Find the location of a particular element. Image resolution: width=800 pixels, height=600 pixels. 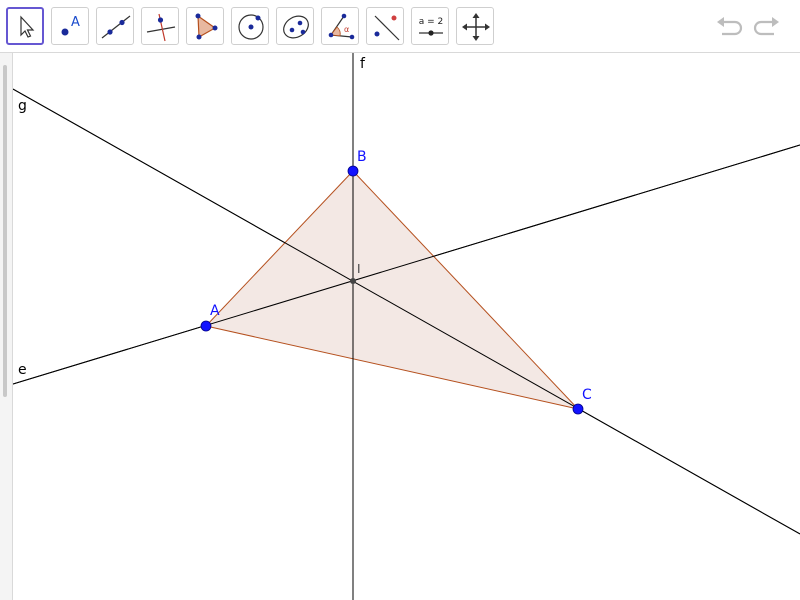

polygon-tool-button is located at coordinates (205, 26).